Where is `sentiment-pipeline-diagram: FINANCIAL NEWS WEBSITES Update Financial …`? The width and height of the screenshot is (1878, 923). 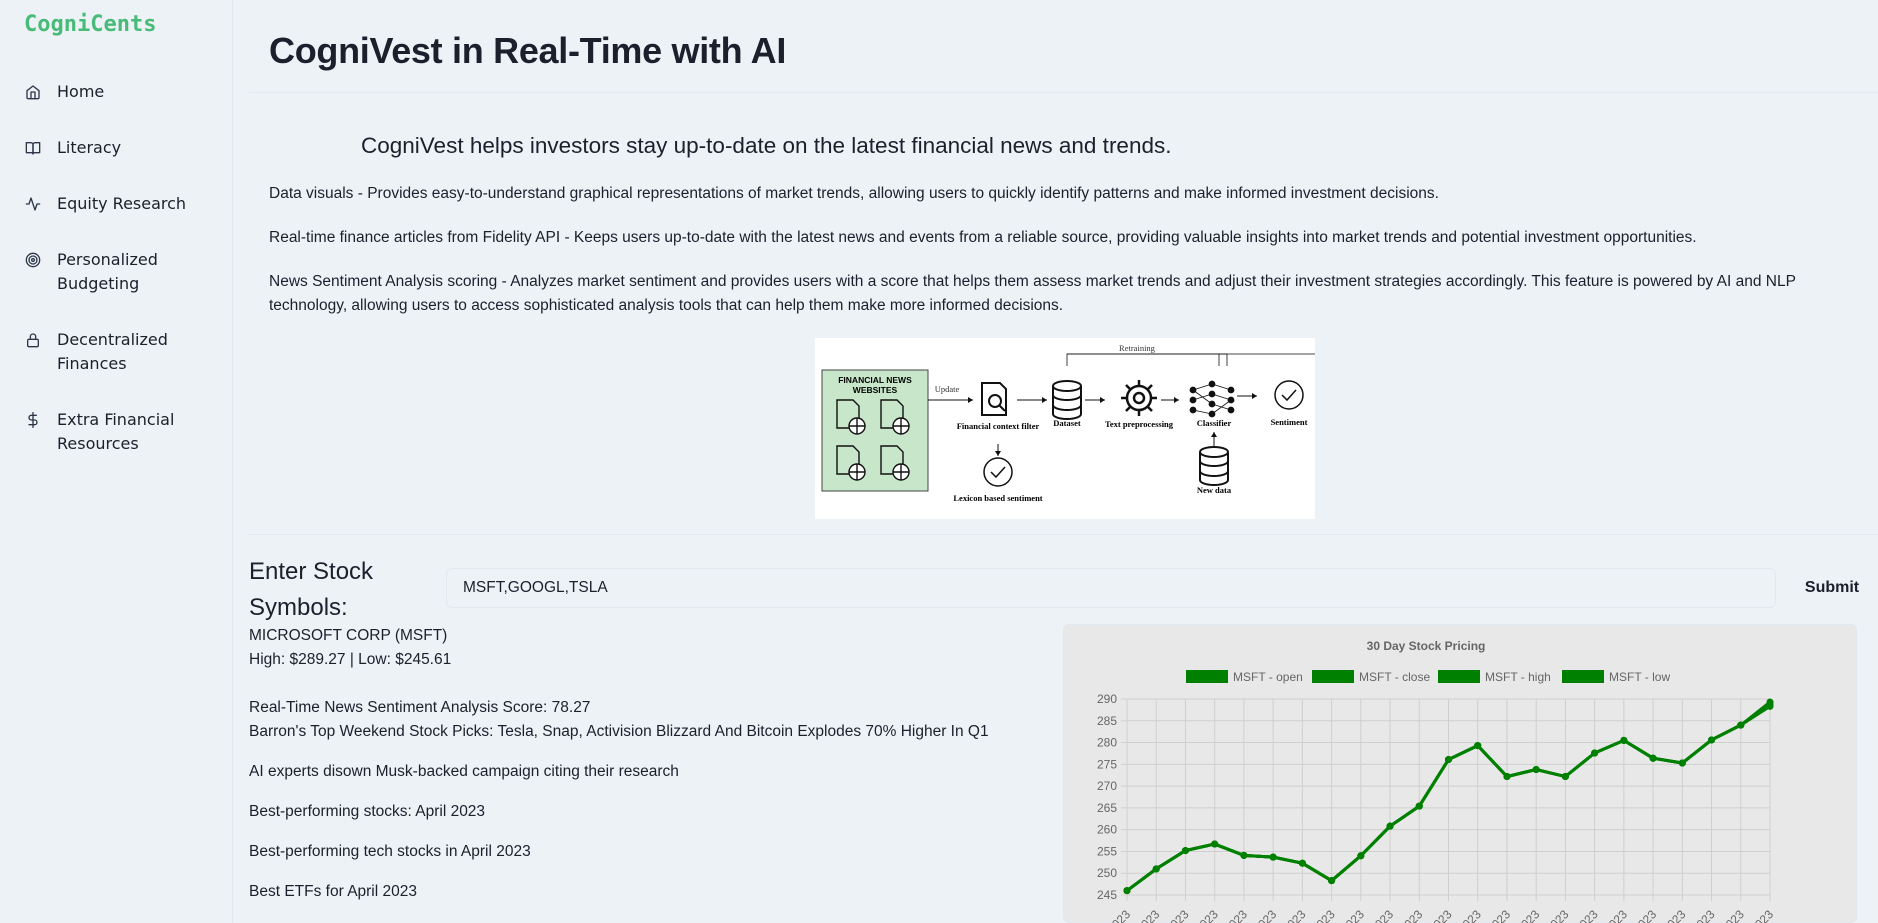 sentiment-pipeline-diagram: FINANCIAL NEWS WEBSITES Update Financial … is located at coordinates (1067, 428).